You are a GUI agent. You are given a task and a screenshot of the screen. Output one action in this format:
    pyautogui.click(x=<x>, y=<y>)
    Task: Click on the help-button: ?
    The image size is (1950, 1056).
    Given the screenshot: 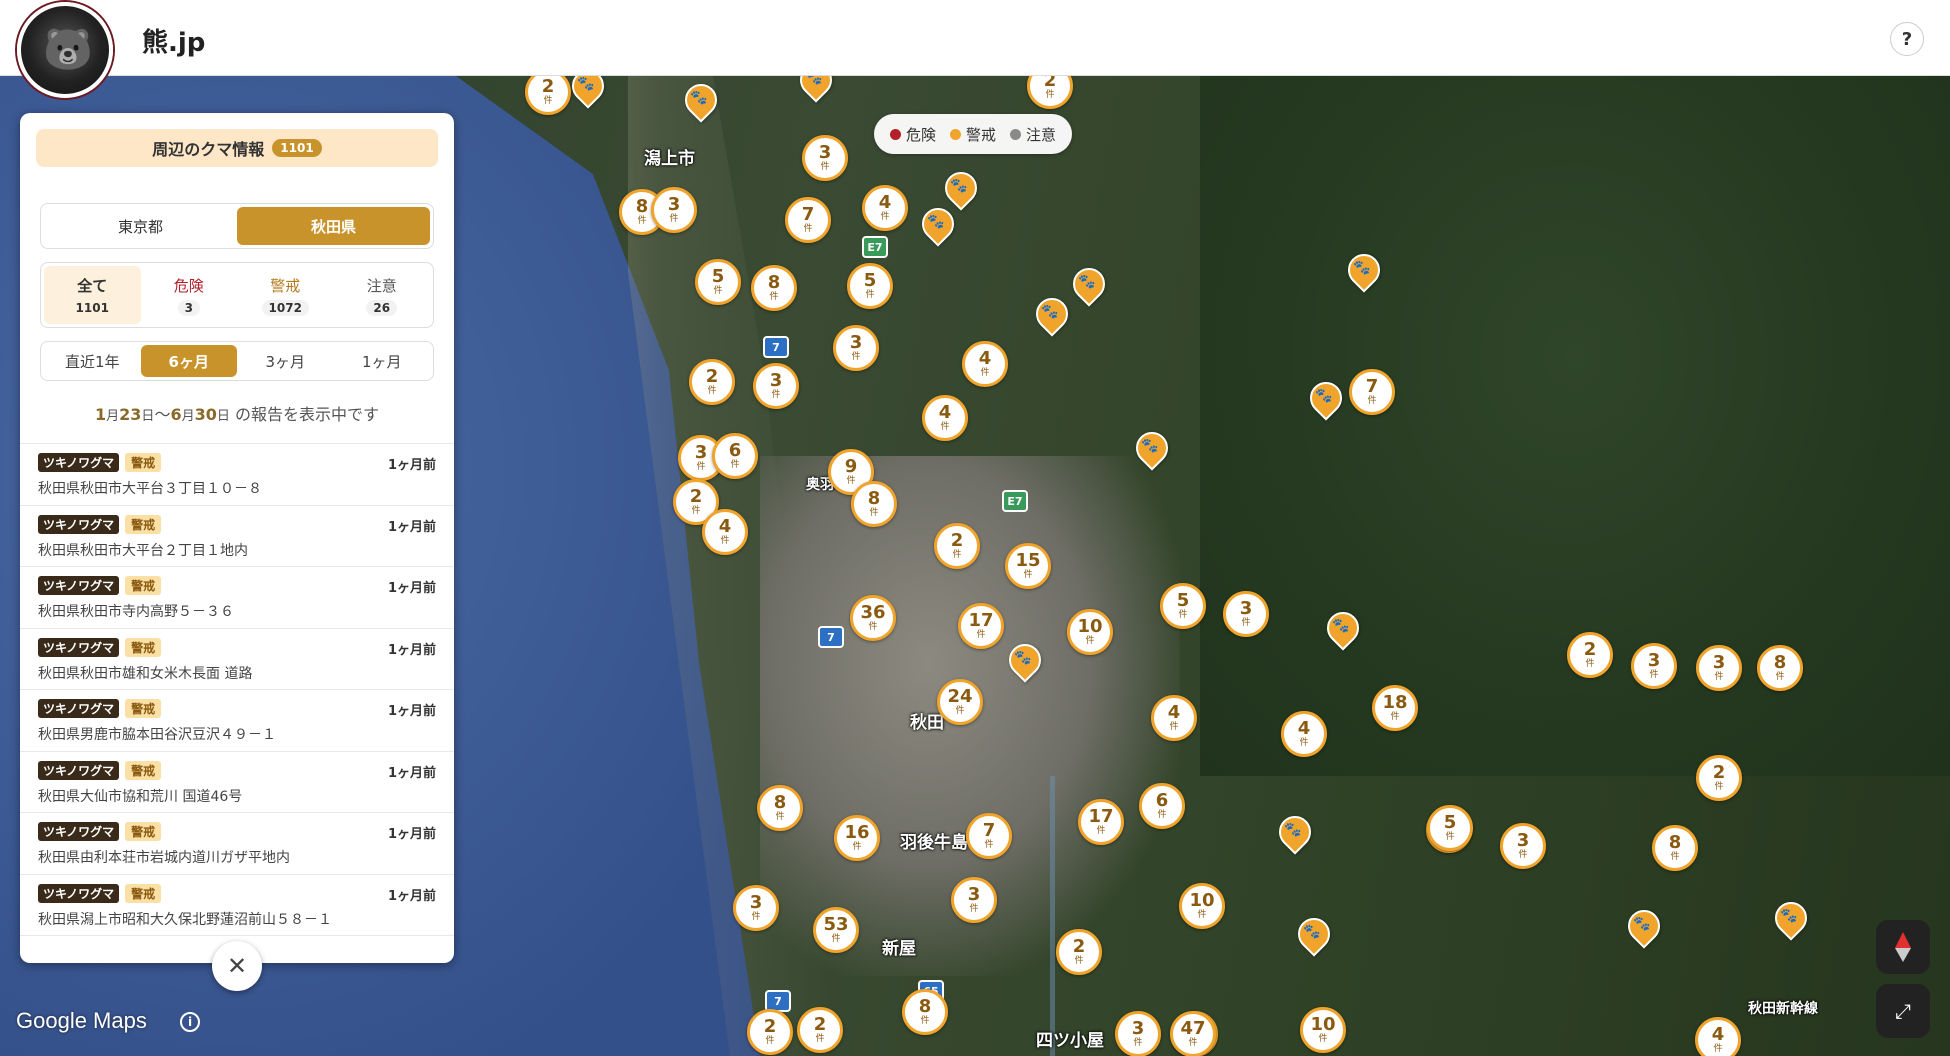 What is the action you would take?
    pyautogui.click(x=1907, y=39)
    